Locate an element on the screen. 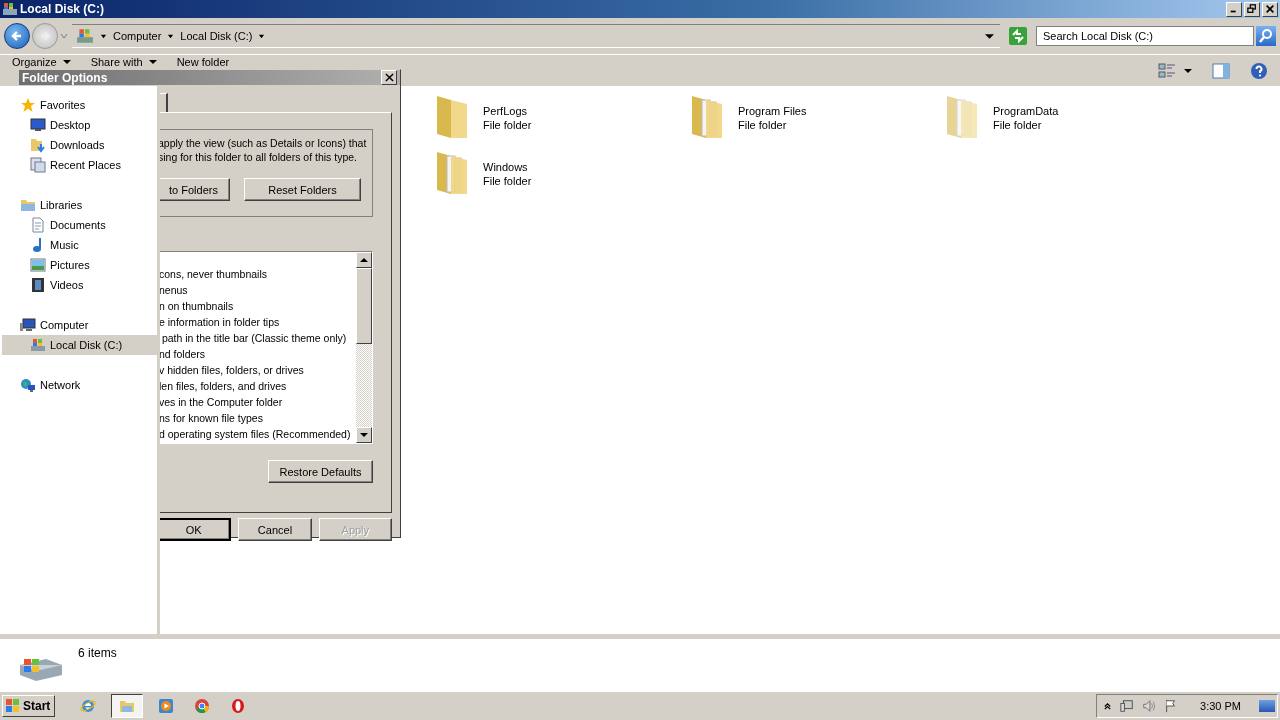  film-icon is located at coordinates (38, 285).